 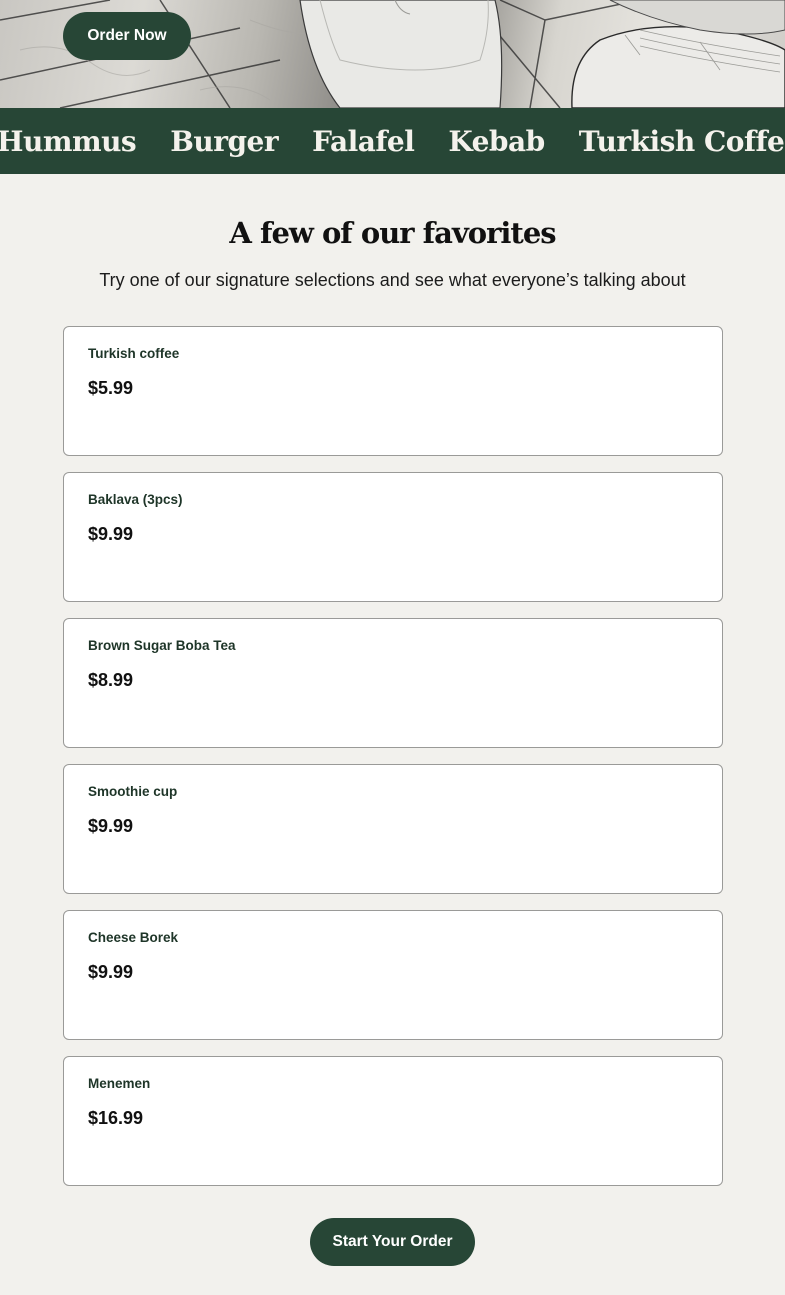 What do you see at coordinates (134, 353) in the screenshot?
I see `menu-item-name: Turkish coffee` at bounding box center [134, 353].